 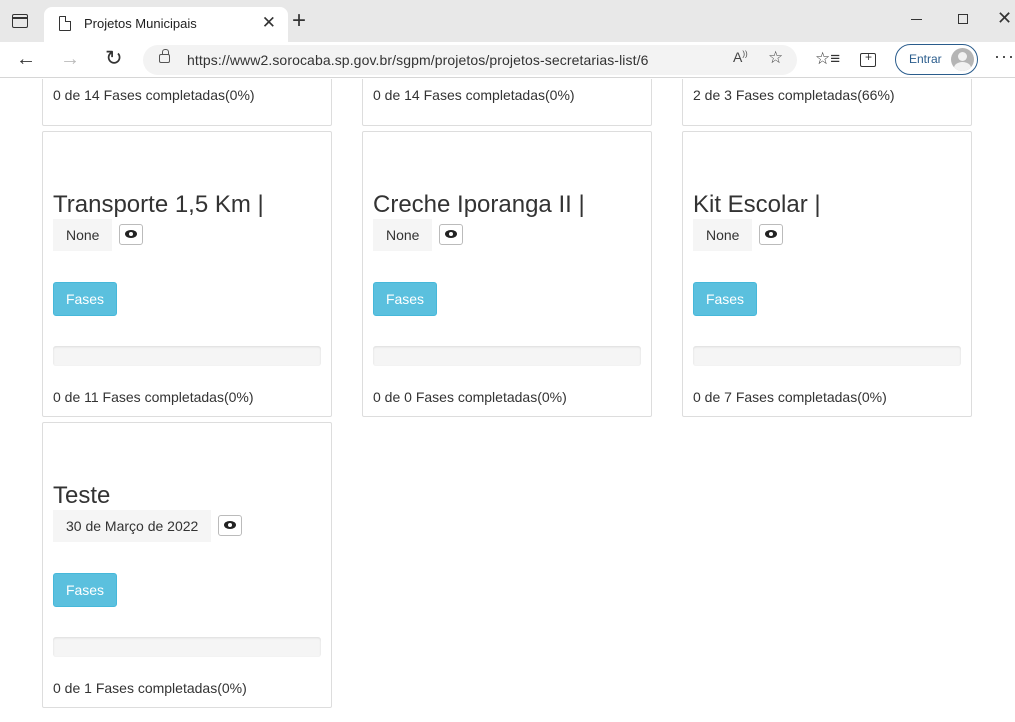 I want to click on maximize-icon, so click(x=963, y=19).